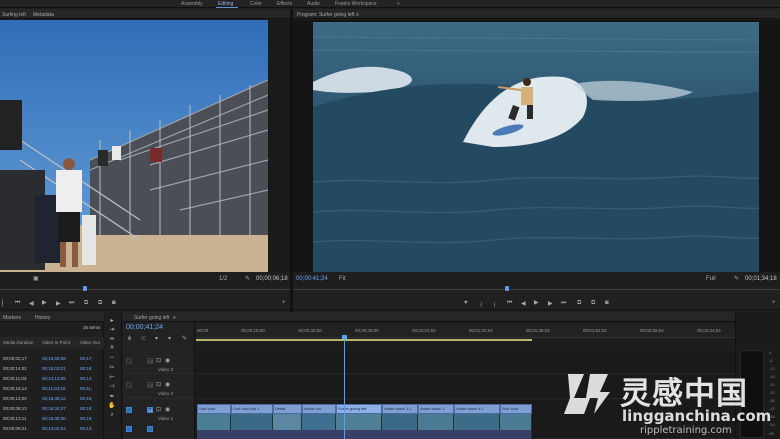 The width and height of the screenshot is (780, 439). I want to click on timeline-panel-menu-icon: ≡, so click(174, 318).